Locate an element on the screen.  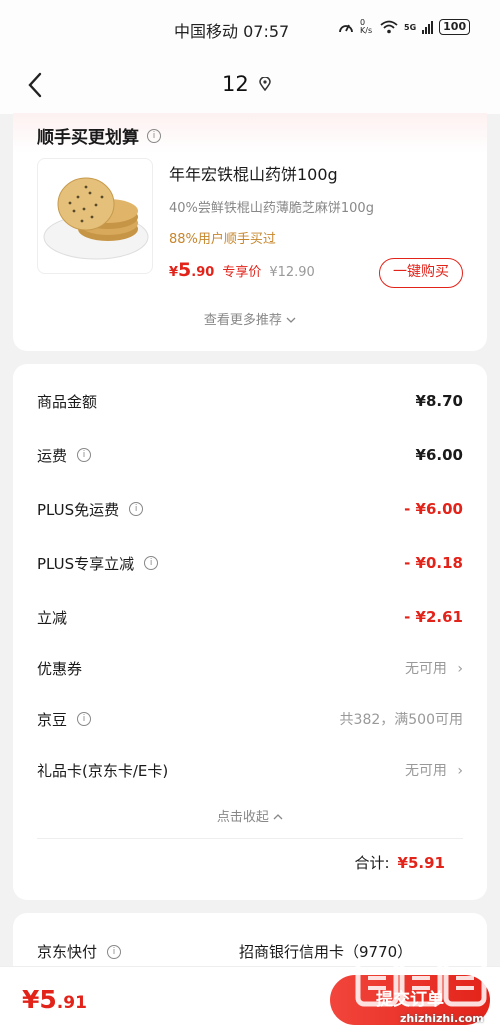
speedometer-icon is located at coordinates (346, 28).